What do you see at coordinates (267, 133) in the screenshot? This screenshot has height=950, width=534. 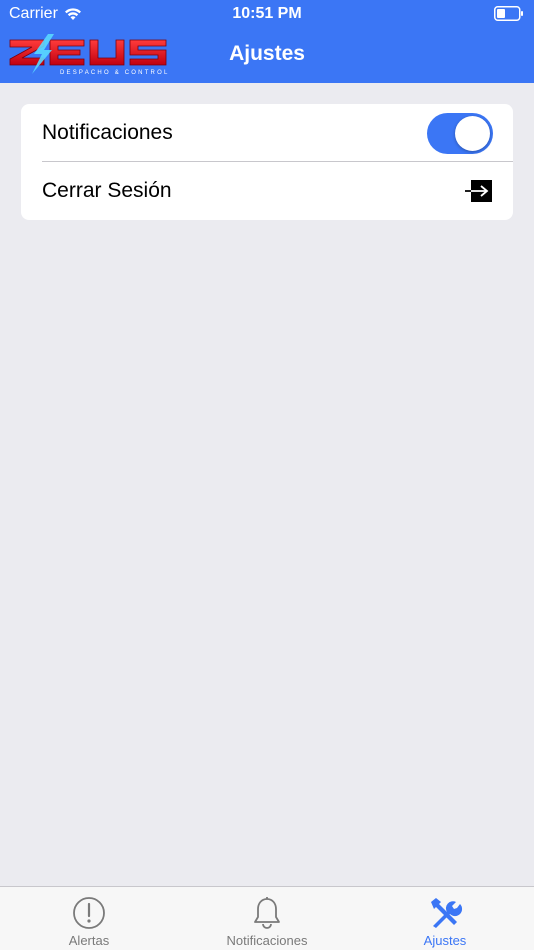 I see `notifications-row: Notificaciones` at bounding box center [267, 133].